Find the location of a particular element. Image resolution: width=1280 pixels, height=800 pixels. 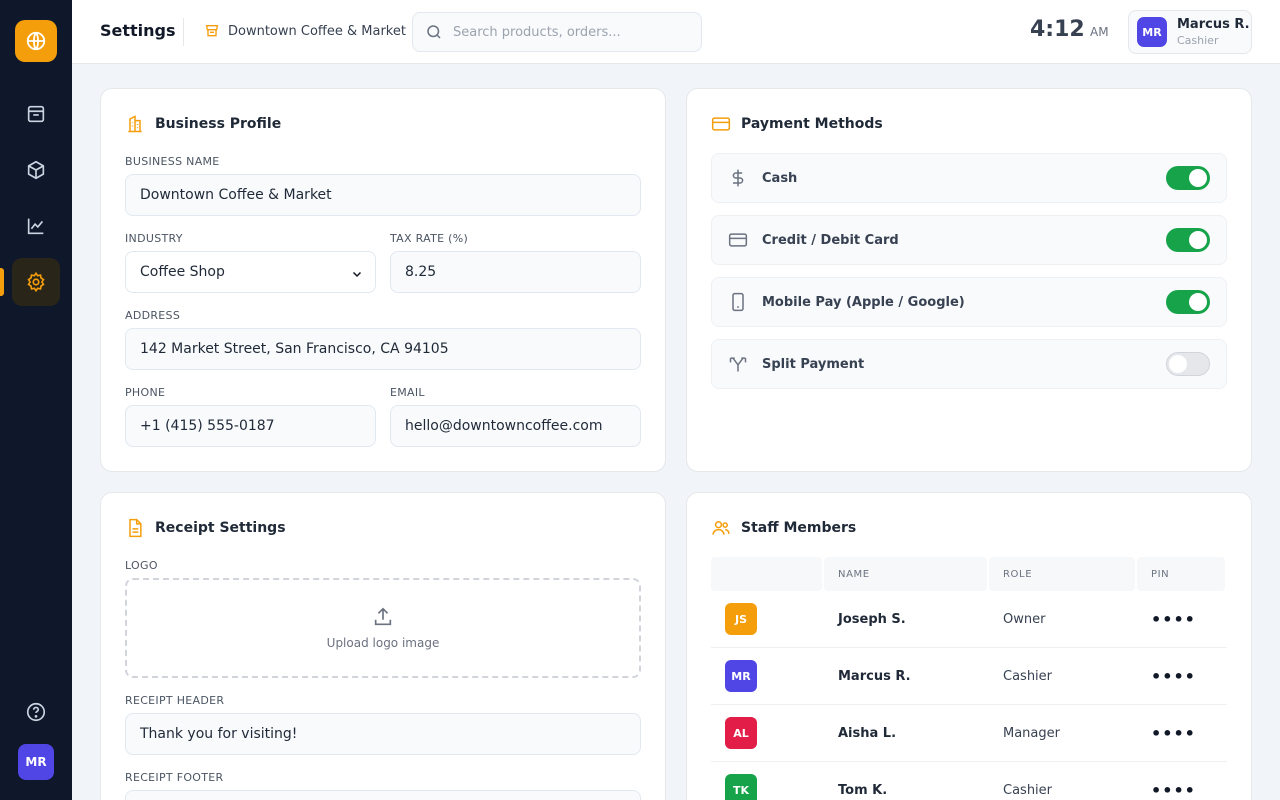

email-label: Email is located at coordinates (407, 392).